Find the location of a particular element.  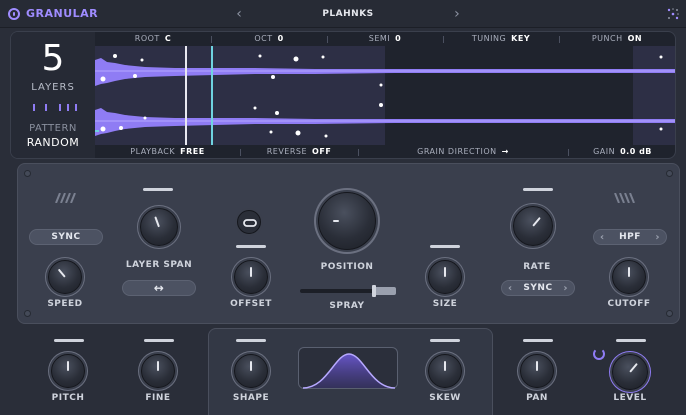

offset-label: OFFSET is located at coordinates (251, 304).